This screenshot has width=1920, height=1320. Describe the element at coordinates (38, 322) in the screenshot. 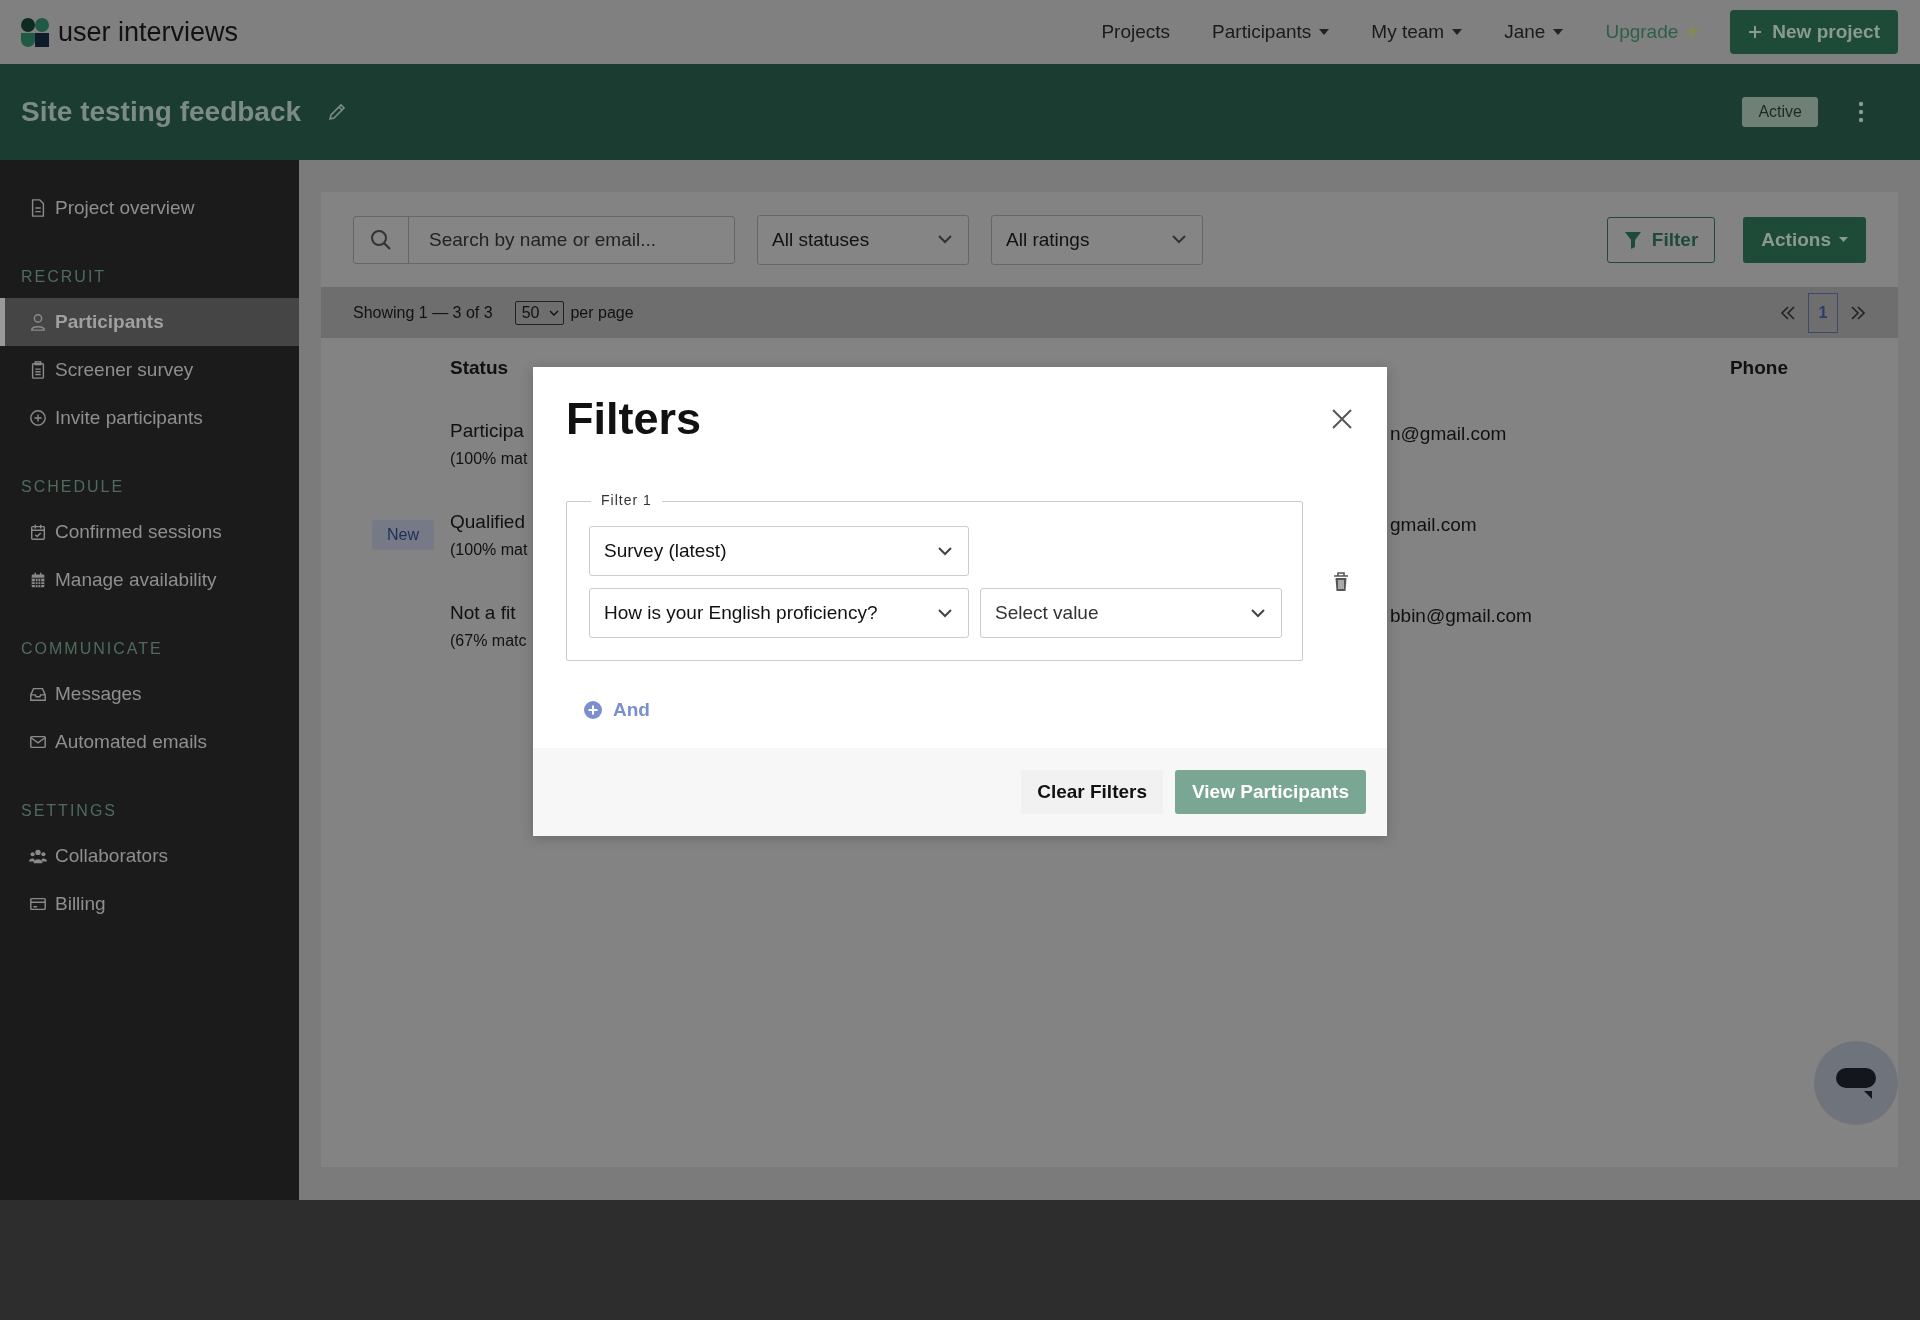

I see `person-icon` at that location.